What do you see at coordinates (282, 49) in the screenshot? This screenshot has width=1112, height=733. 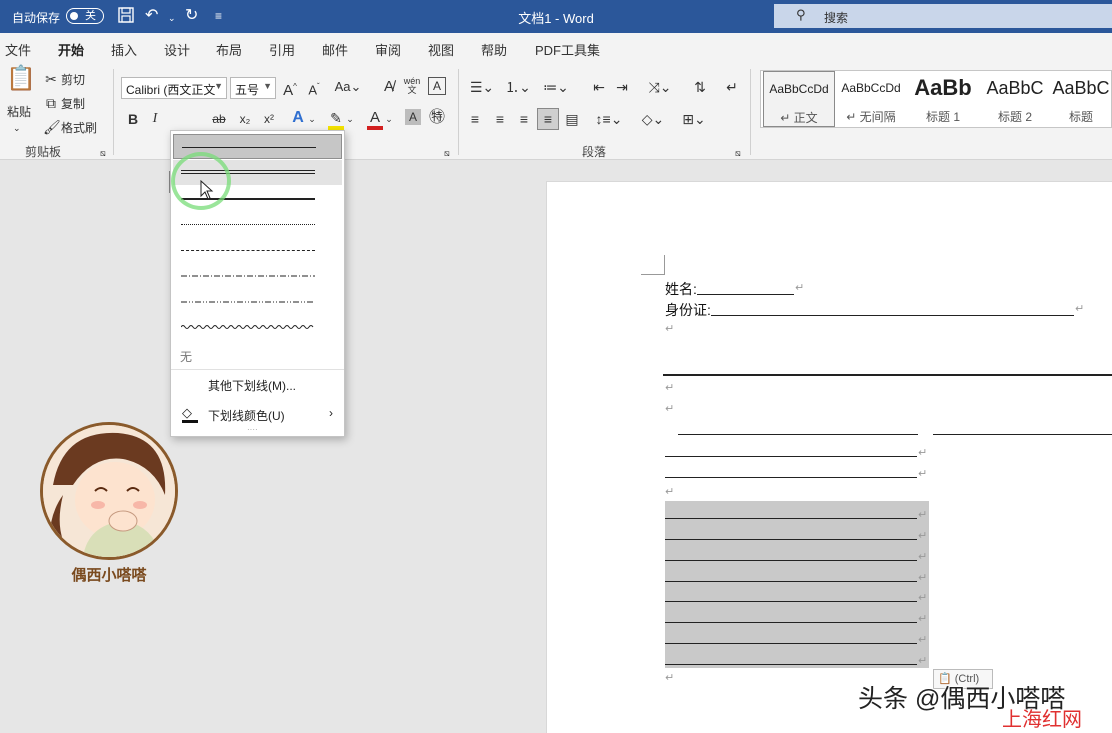 I see `tab-references: 引用` at bounding box center [282, 49].